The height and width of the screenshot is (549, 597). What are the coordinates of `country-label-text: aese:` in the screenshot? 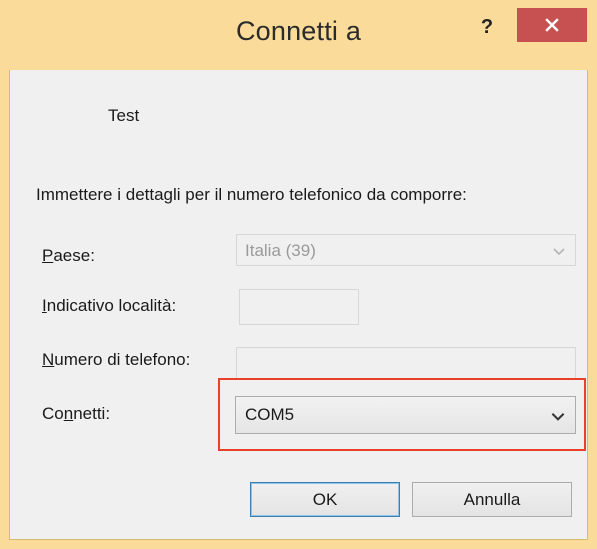 It's located at (74, 255).